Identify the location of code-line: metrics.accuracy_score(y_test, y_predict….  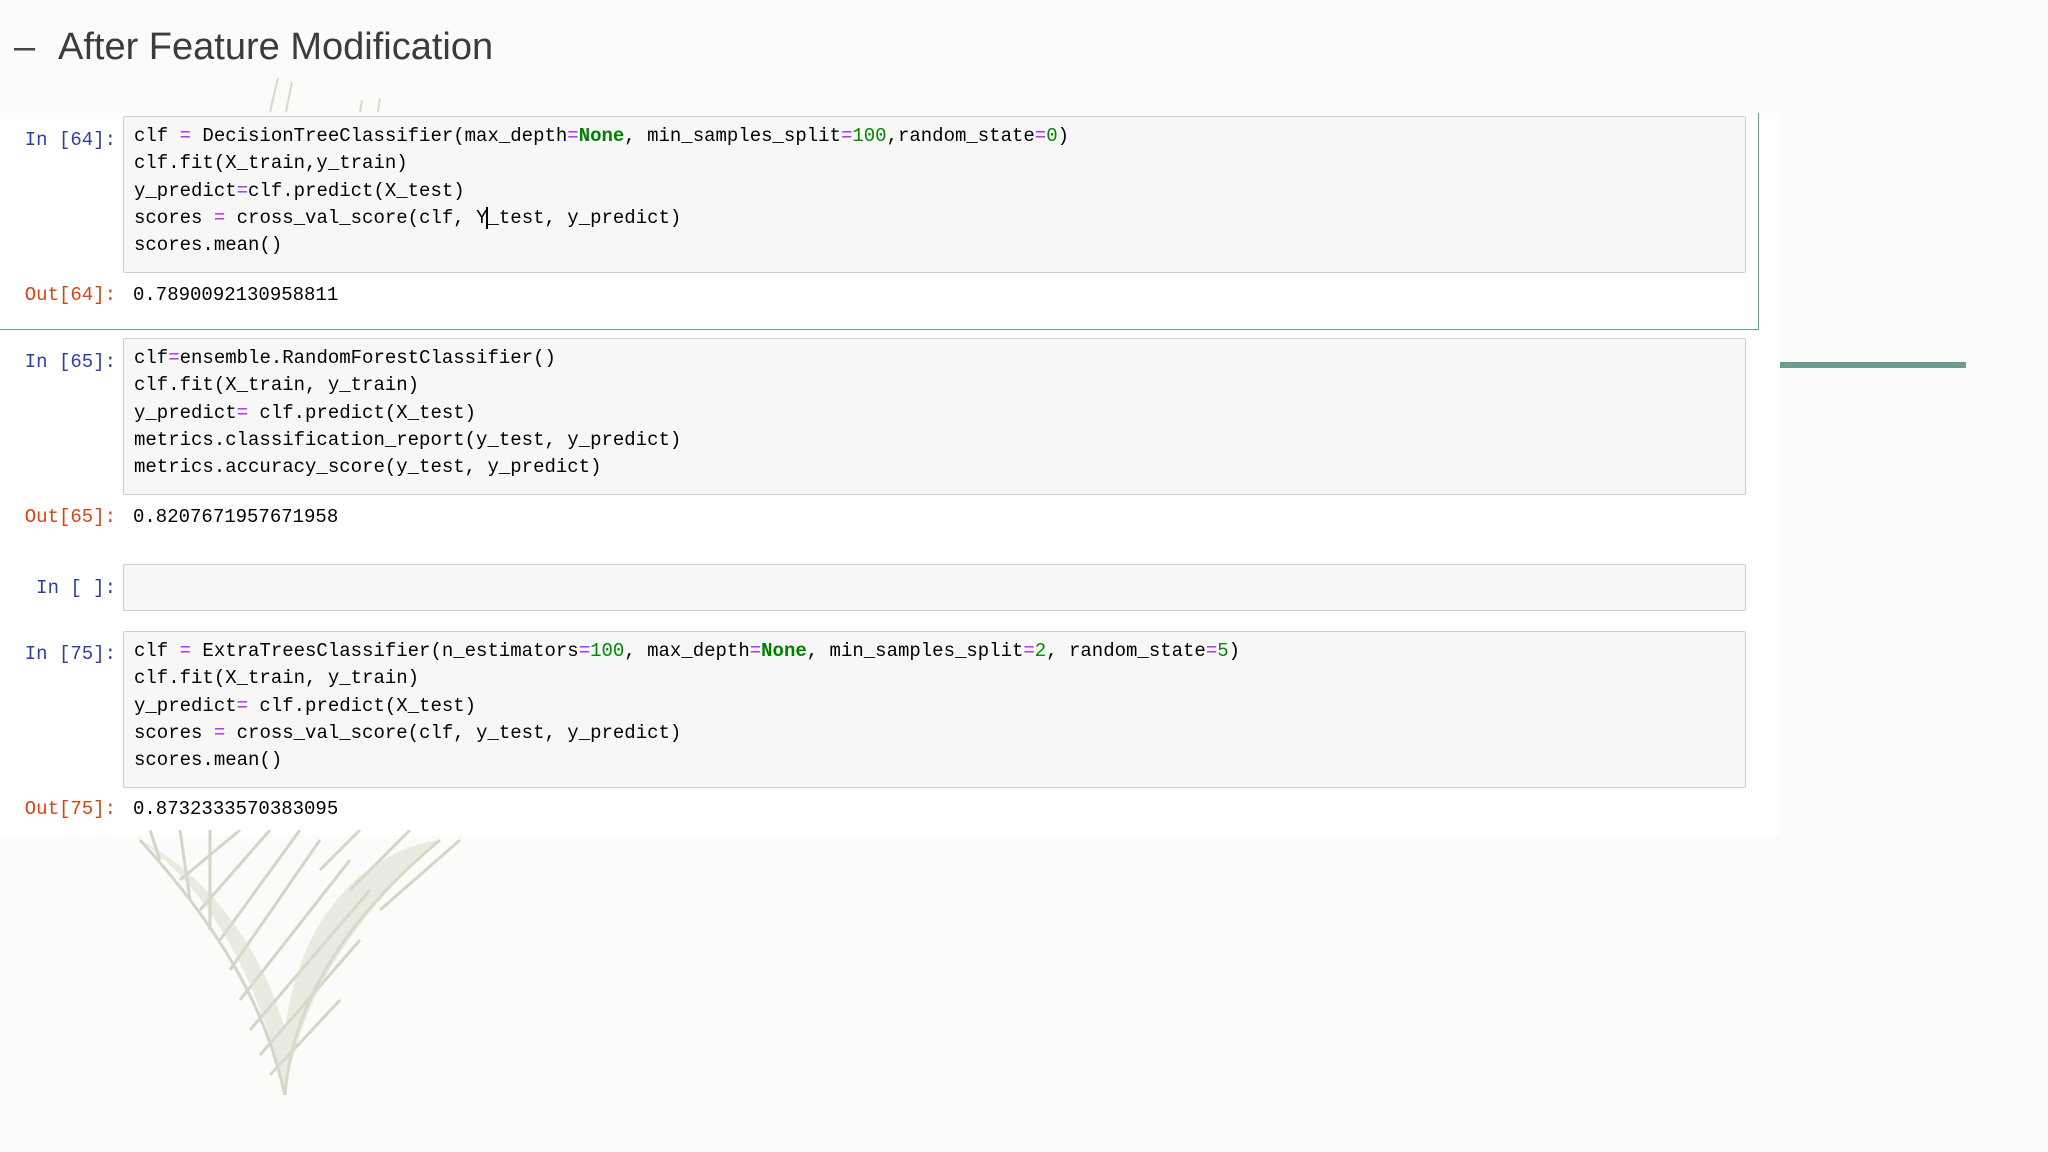
(934, 467).